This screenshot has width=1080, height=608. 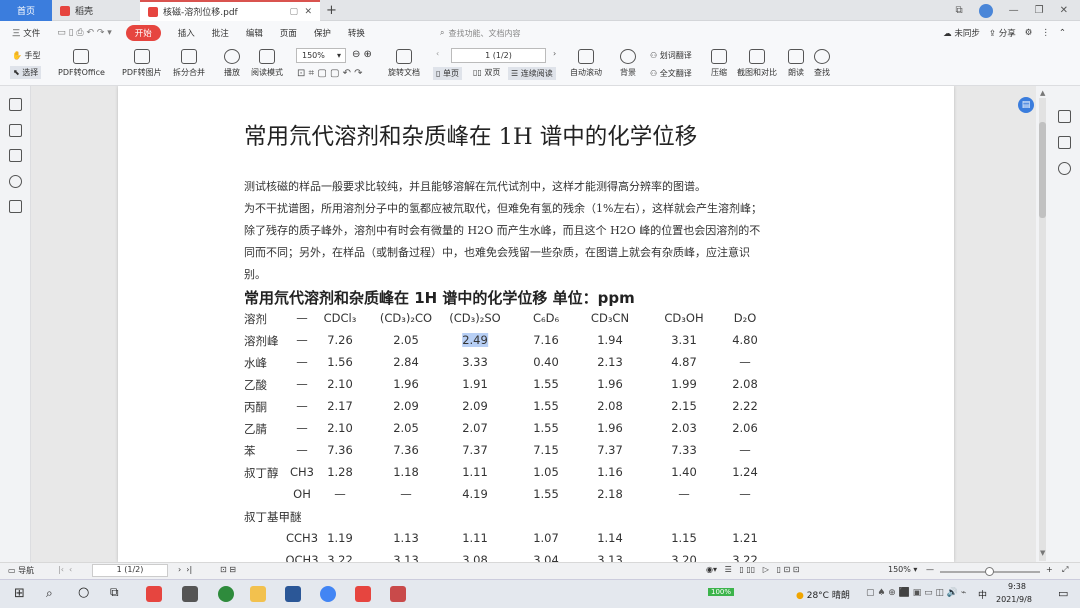 I want to click on view-tool-icons: ⊡ ⌗ ▢ ▢ ↶ ↷, so click(x=330, y=73).